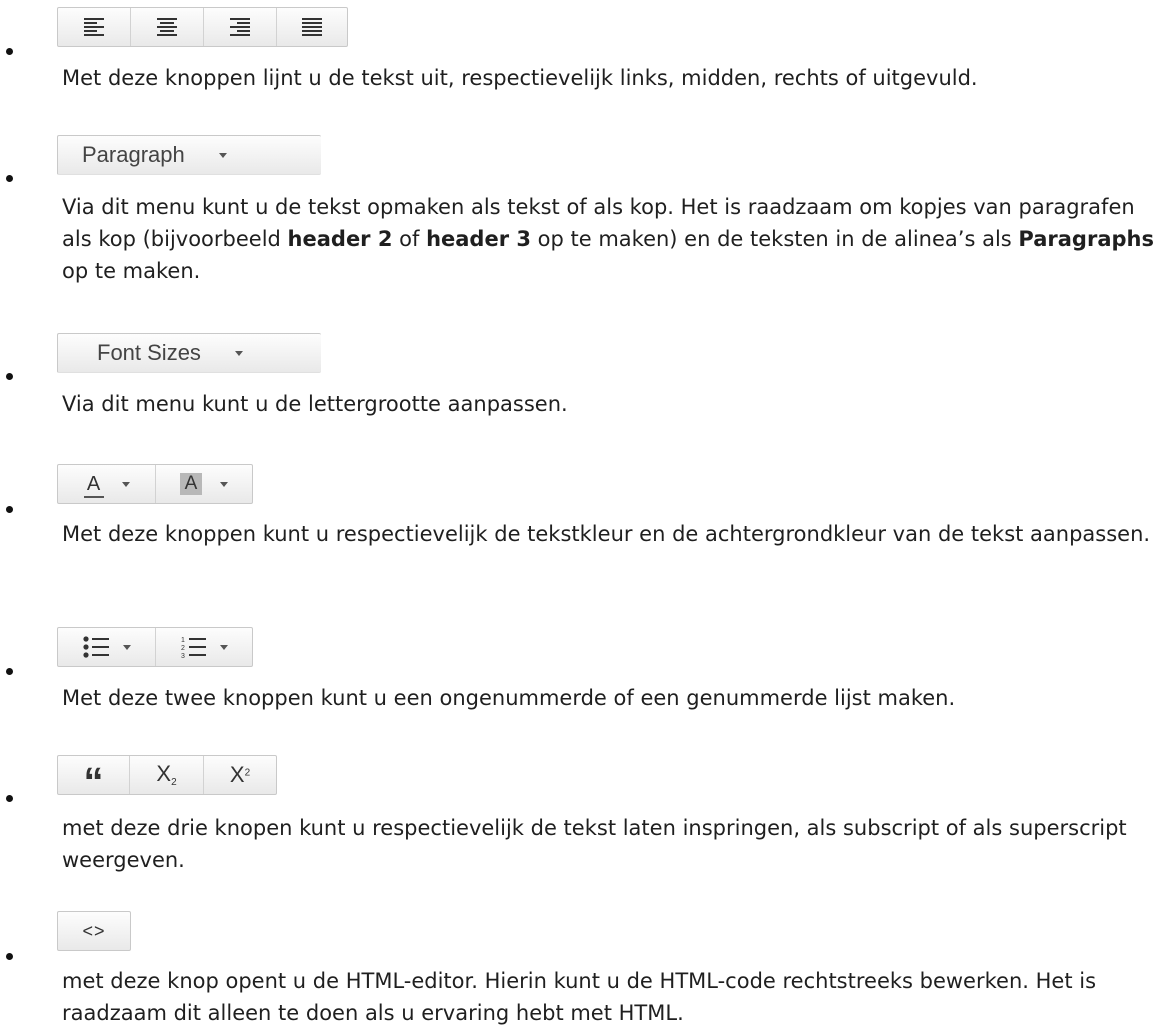 The height and width of the screenshot is (1030, 1172). What do you see at coordinates (149, 352) in the screenshot?
I see `font-sizes-dropdown-label: Font Sizes` at bounding box center [149, 352].